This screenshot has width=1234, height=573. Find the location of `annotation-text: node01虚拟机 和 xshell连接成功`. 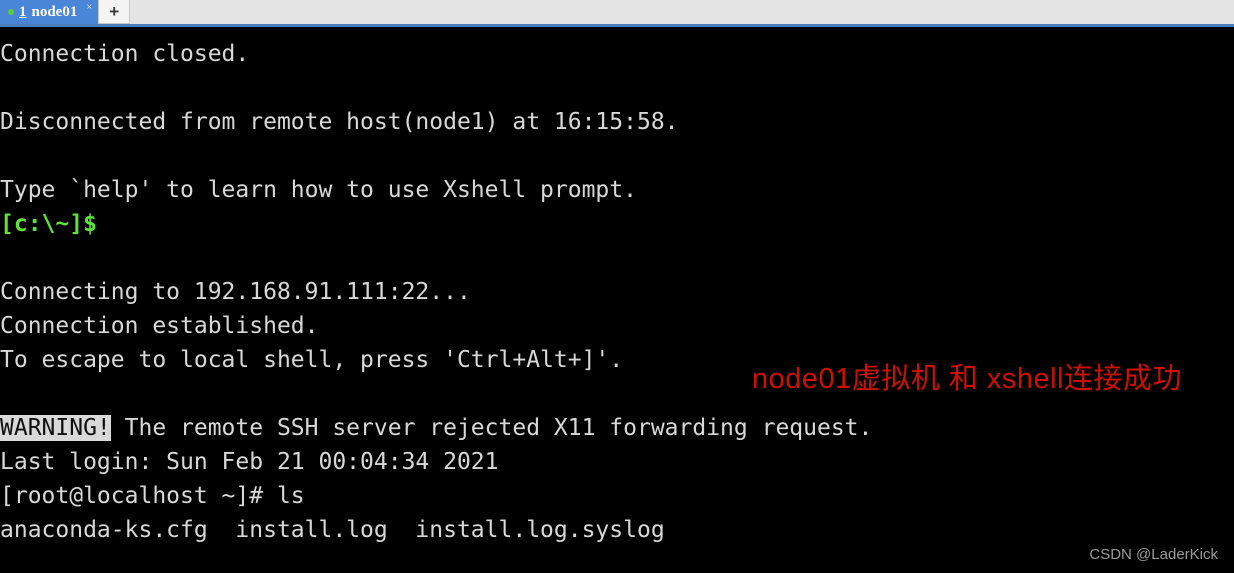

annotation-text: node01虚拟机 和 xshell连接成功 is located at coordinates (967, 379).